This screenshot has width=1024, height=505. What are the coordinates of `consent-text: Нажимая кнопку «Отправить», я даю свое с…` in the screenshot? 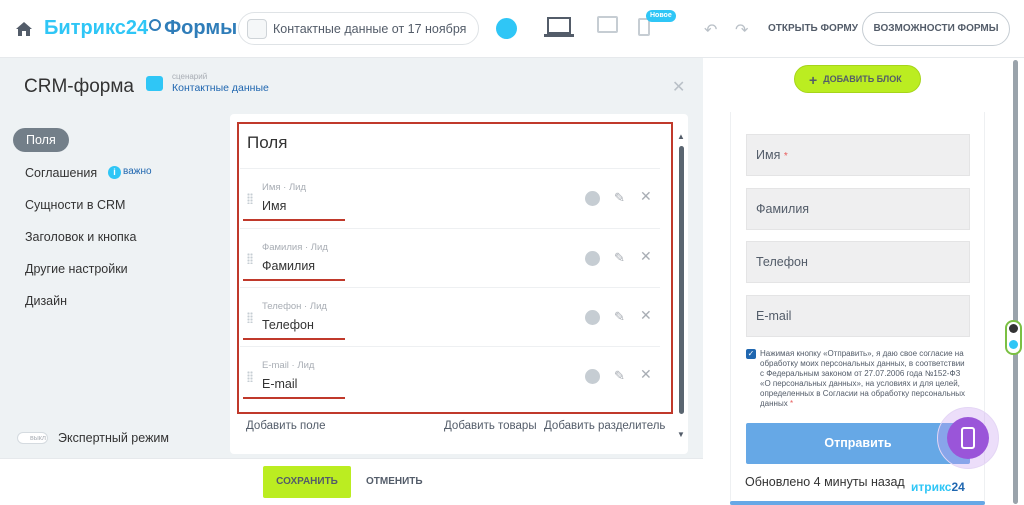 It's located at (864, 379).